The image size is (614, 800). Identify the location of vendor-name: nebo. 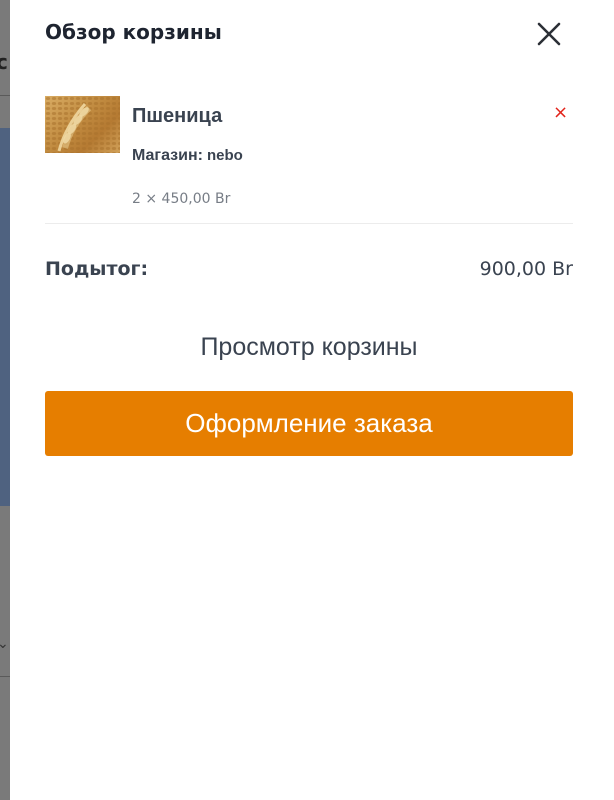
(224, 155).